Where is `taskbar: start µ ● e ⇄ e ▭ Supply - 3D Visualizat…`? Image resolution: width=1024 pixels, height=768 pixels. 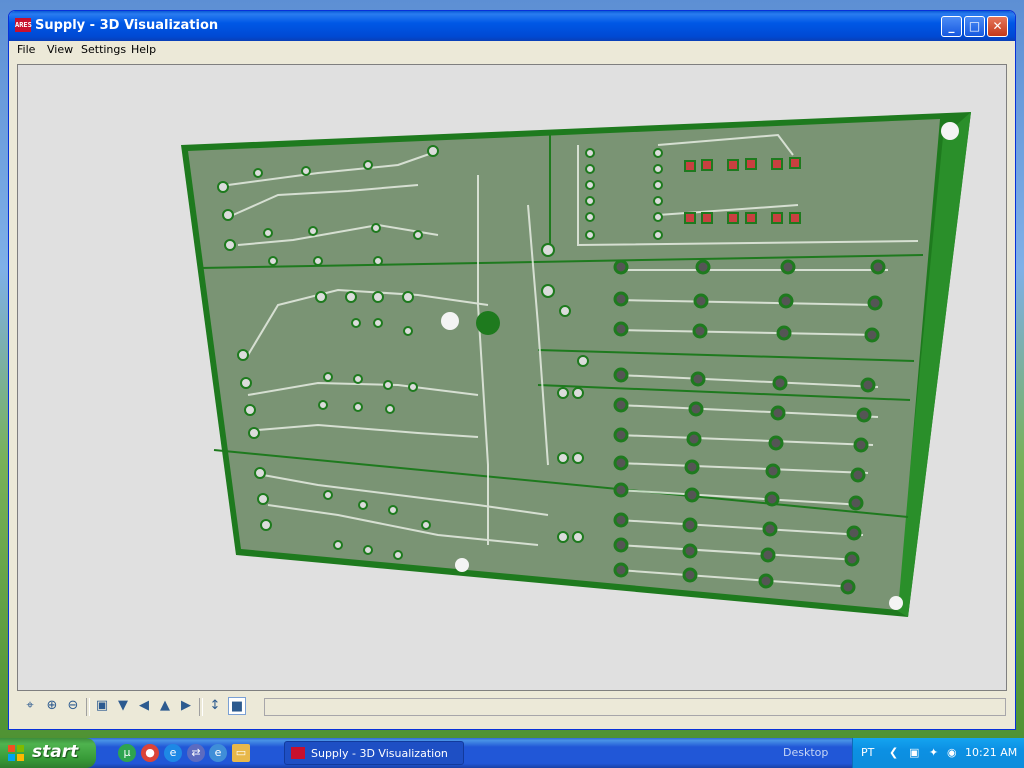 taskbar: start µ ● e ⇄ e ▭ Supply - 3D Visualizat… is located at coordinates (512, 753).